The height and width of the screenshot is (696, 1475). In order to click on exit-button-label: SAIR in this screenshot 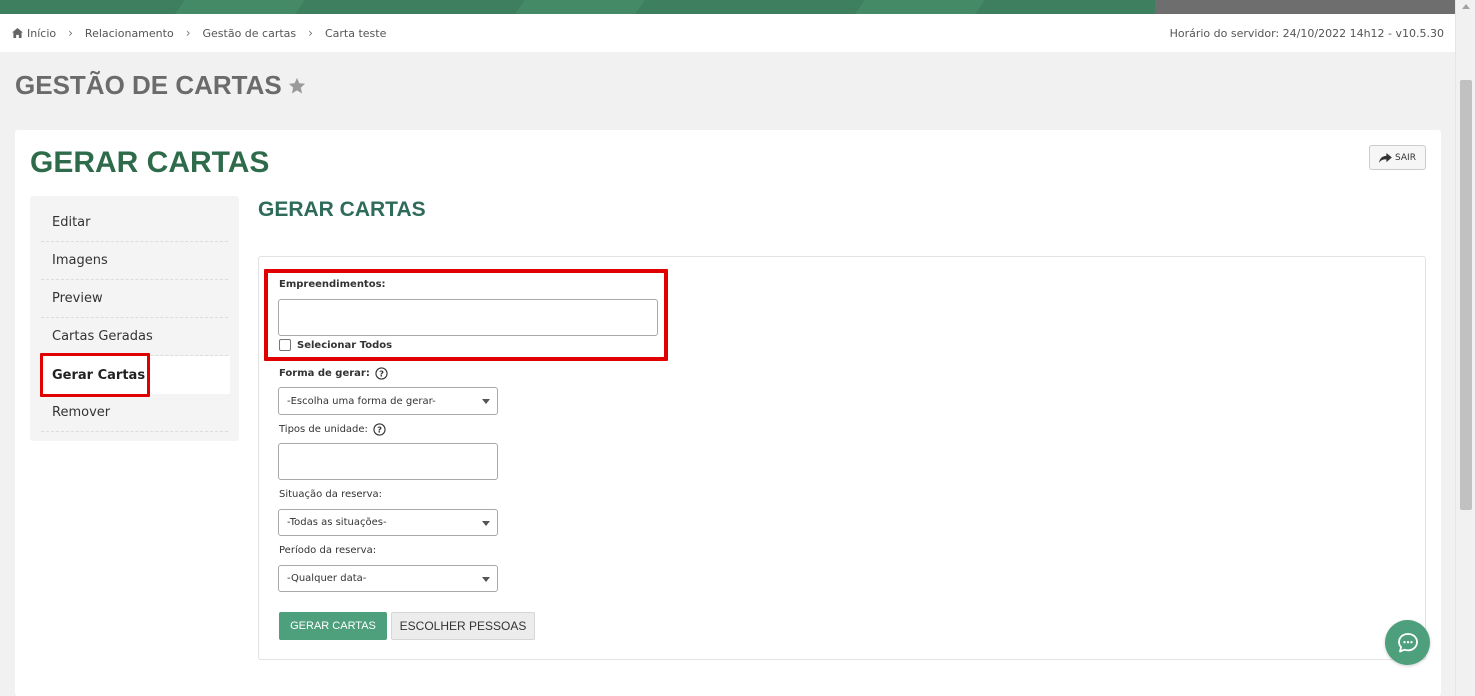, I will do `click(1405, 157)`.